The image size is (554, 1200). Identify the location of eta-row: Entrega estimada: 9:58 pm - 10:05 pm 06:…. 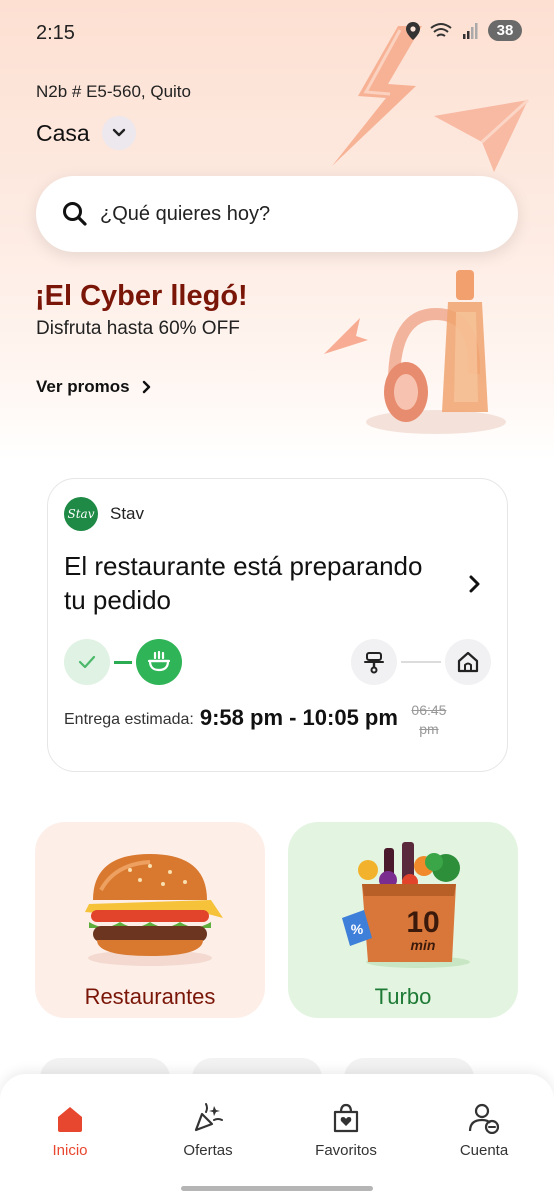
(258, 720).